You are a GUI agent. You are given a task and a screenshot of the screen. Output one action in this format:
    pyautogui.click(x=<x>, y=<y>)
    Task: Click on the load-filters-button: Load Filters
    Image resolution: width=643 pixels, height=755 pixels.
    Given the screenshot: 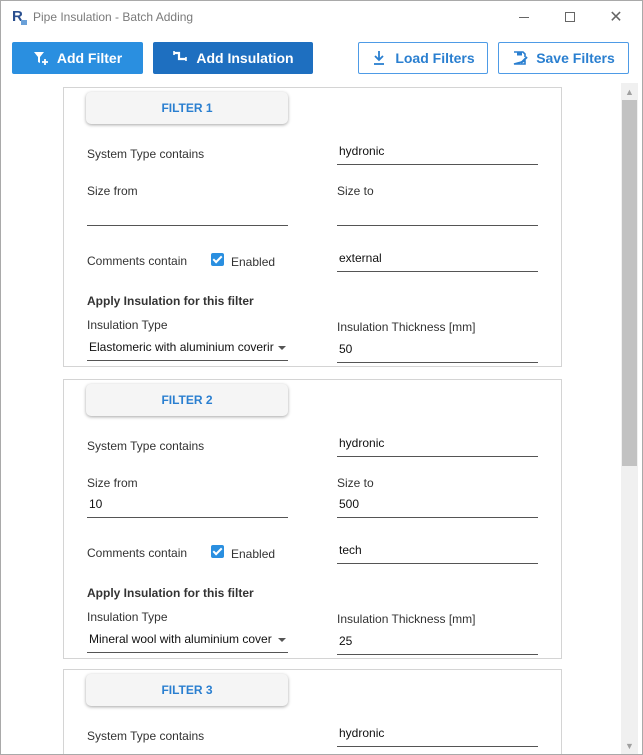 What is the action you would take?
    pyautogui.click(x=423, y=58)
    